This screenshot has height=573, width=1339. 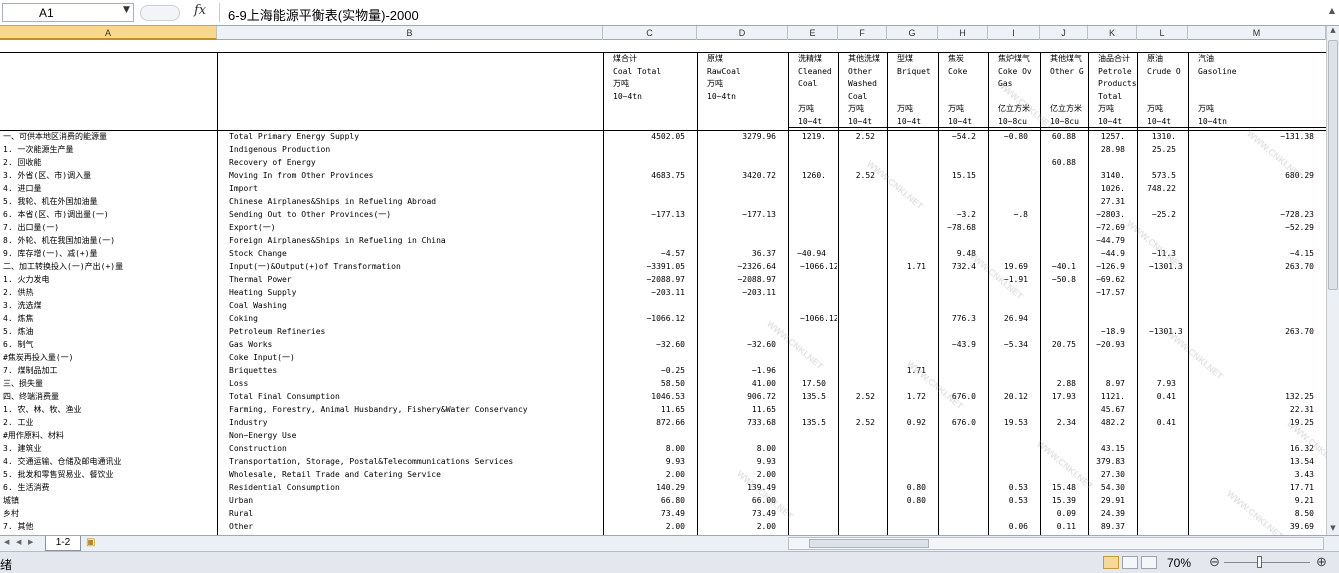 What do you see at coordinates (1059, 501) in the screenshot?
I see `table-cell: 15.39` at bounding box center [1059, 501].